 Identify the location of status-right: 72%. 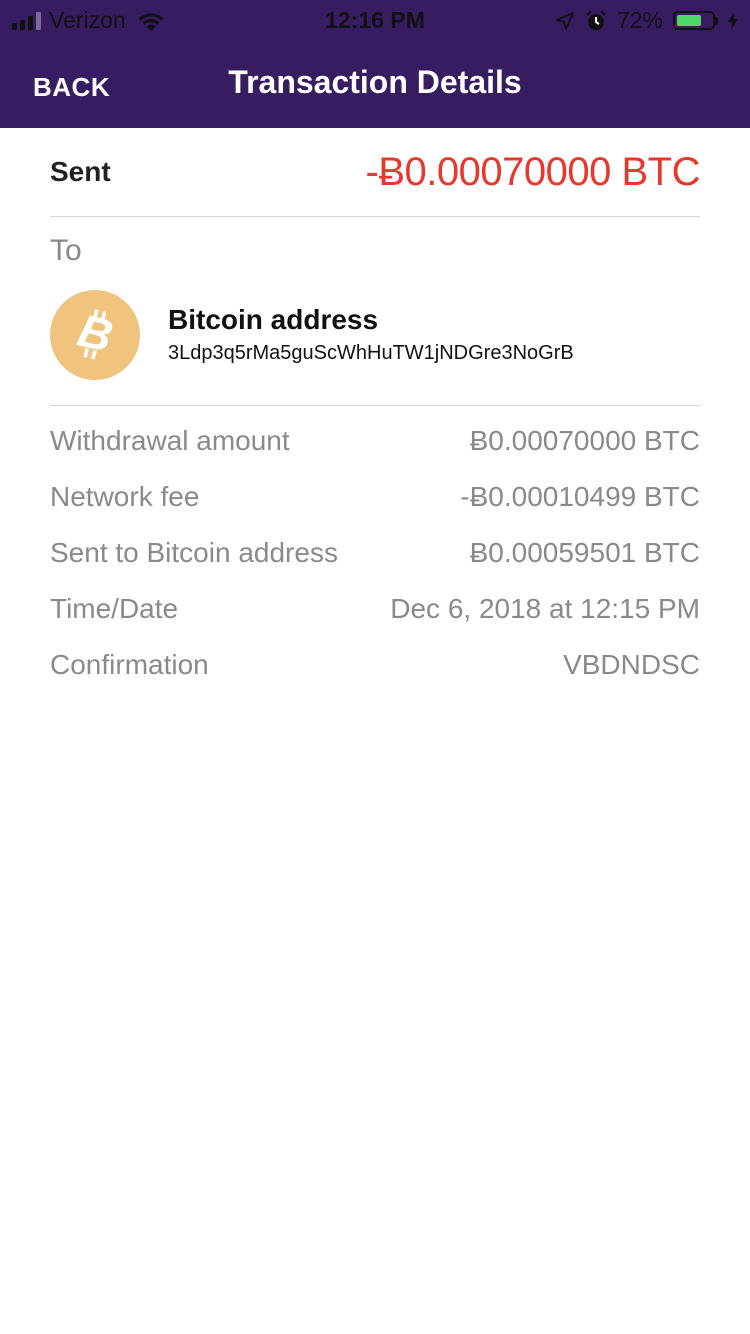
(646, 20).